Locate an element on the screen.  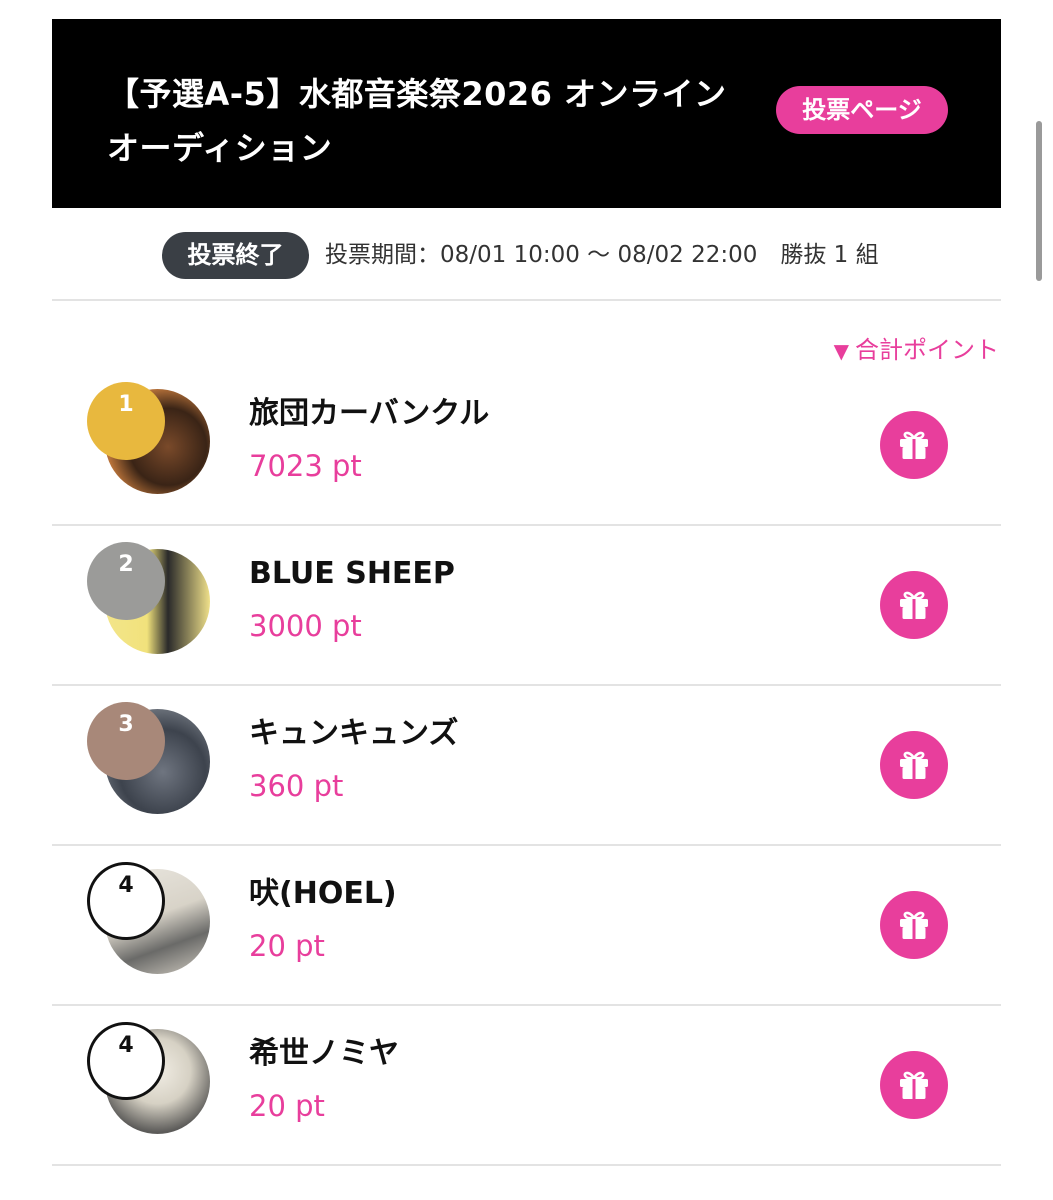
header-banner: 【予選A-5】水都音楽祭2026 オンラインオーディション 投票ページ is located at coordinates (526, 113).